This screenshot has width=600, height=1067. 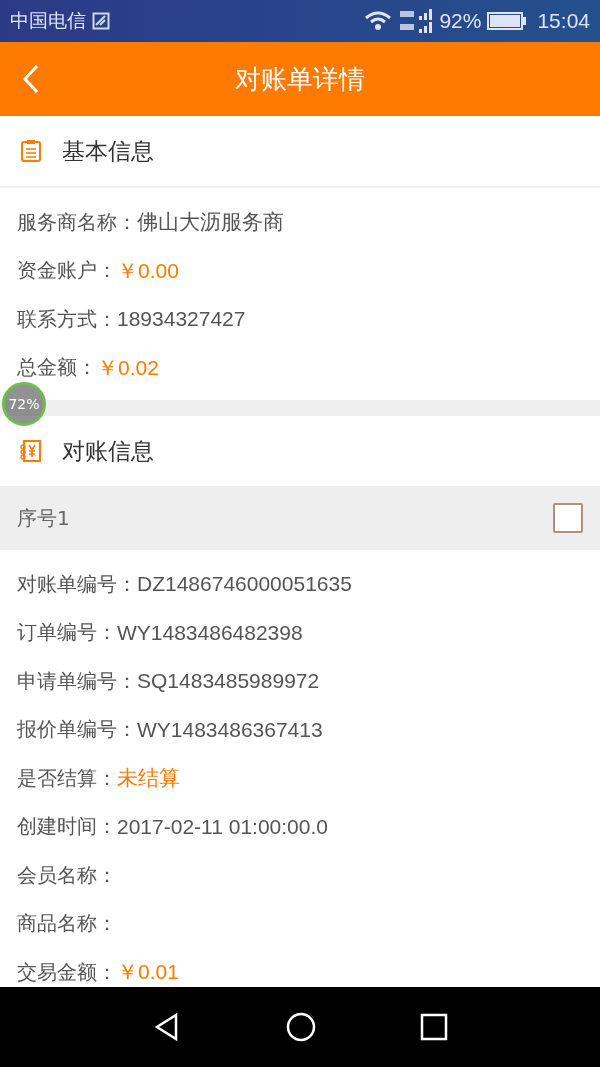 What do you see at coordinates (67, 271) in the screenshot?
I see `field-label: 资金账户：` at bounding box center [67, 271].